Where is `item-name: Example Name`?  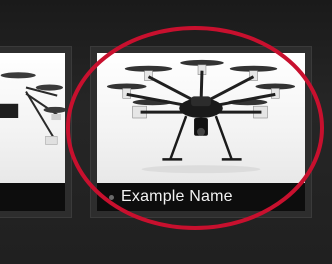
item-name: Example Name is located at coordinates (177, 196).